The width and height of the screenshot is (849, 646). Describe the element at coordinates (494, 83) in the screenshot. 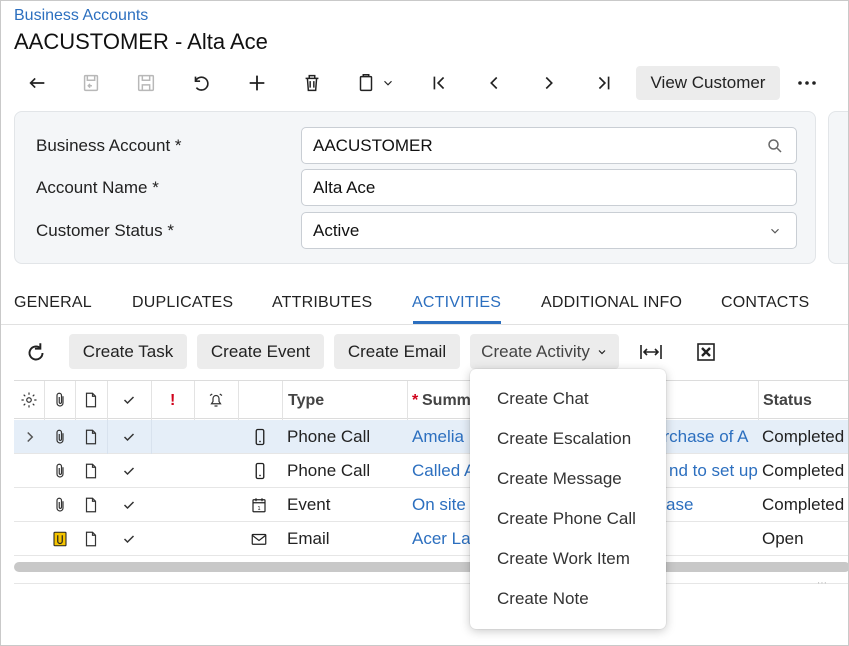

I see `prev-record-icon` at that location.